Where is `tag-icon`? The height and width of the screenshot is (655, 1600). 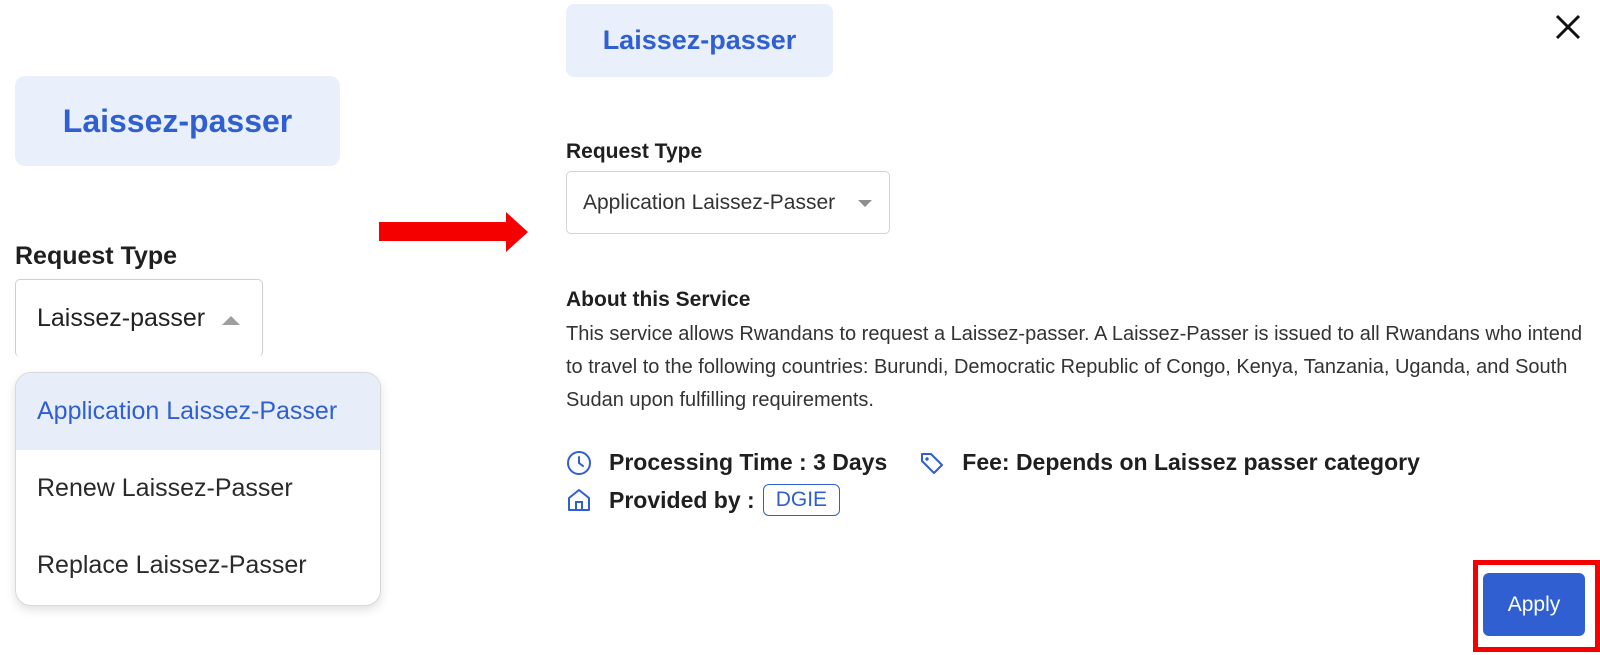 tag-icon is located at coordinates (932, 463).